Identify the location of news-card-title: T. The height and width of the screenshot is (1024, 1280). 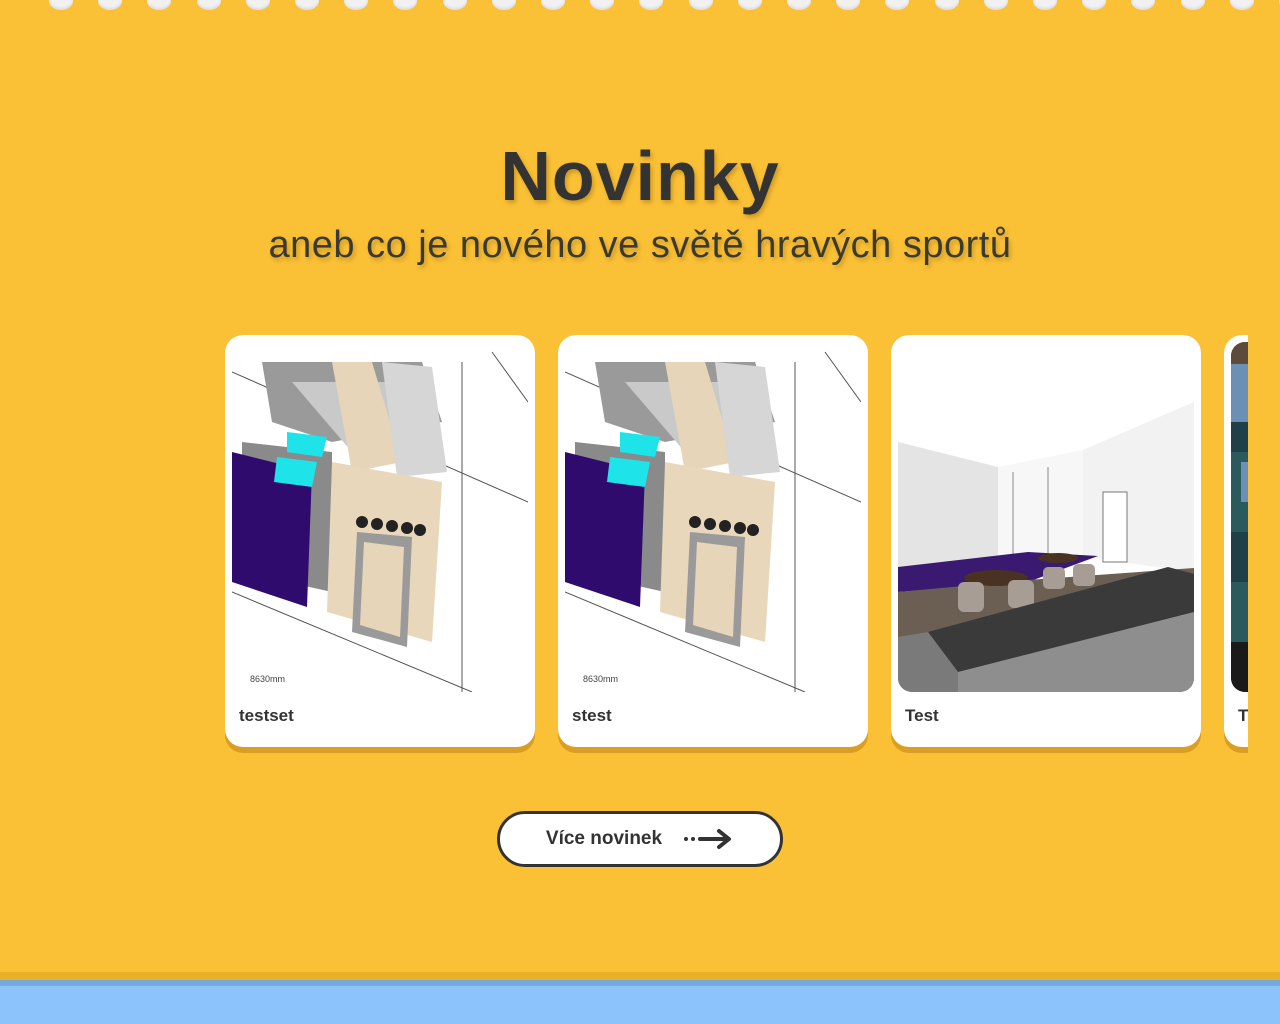
(1243, 716).